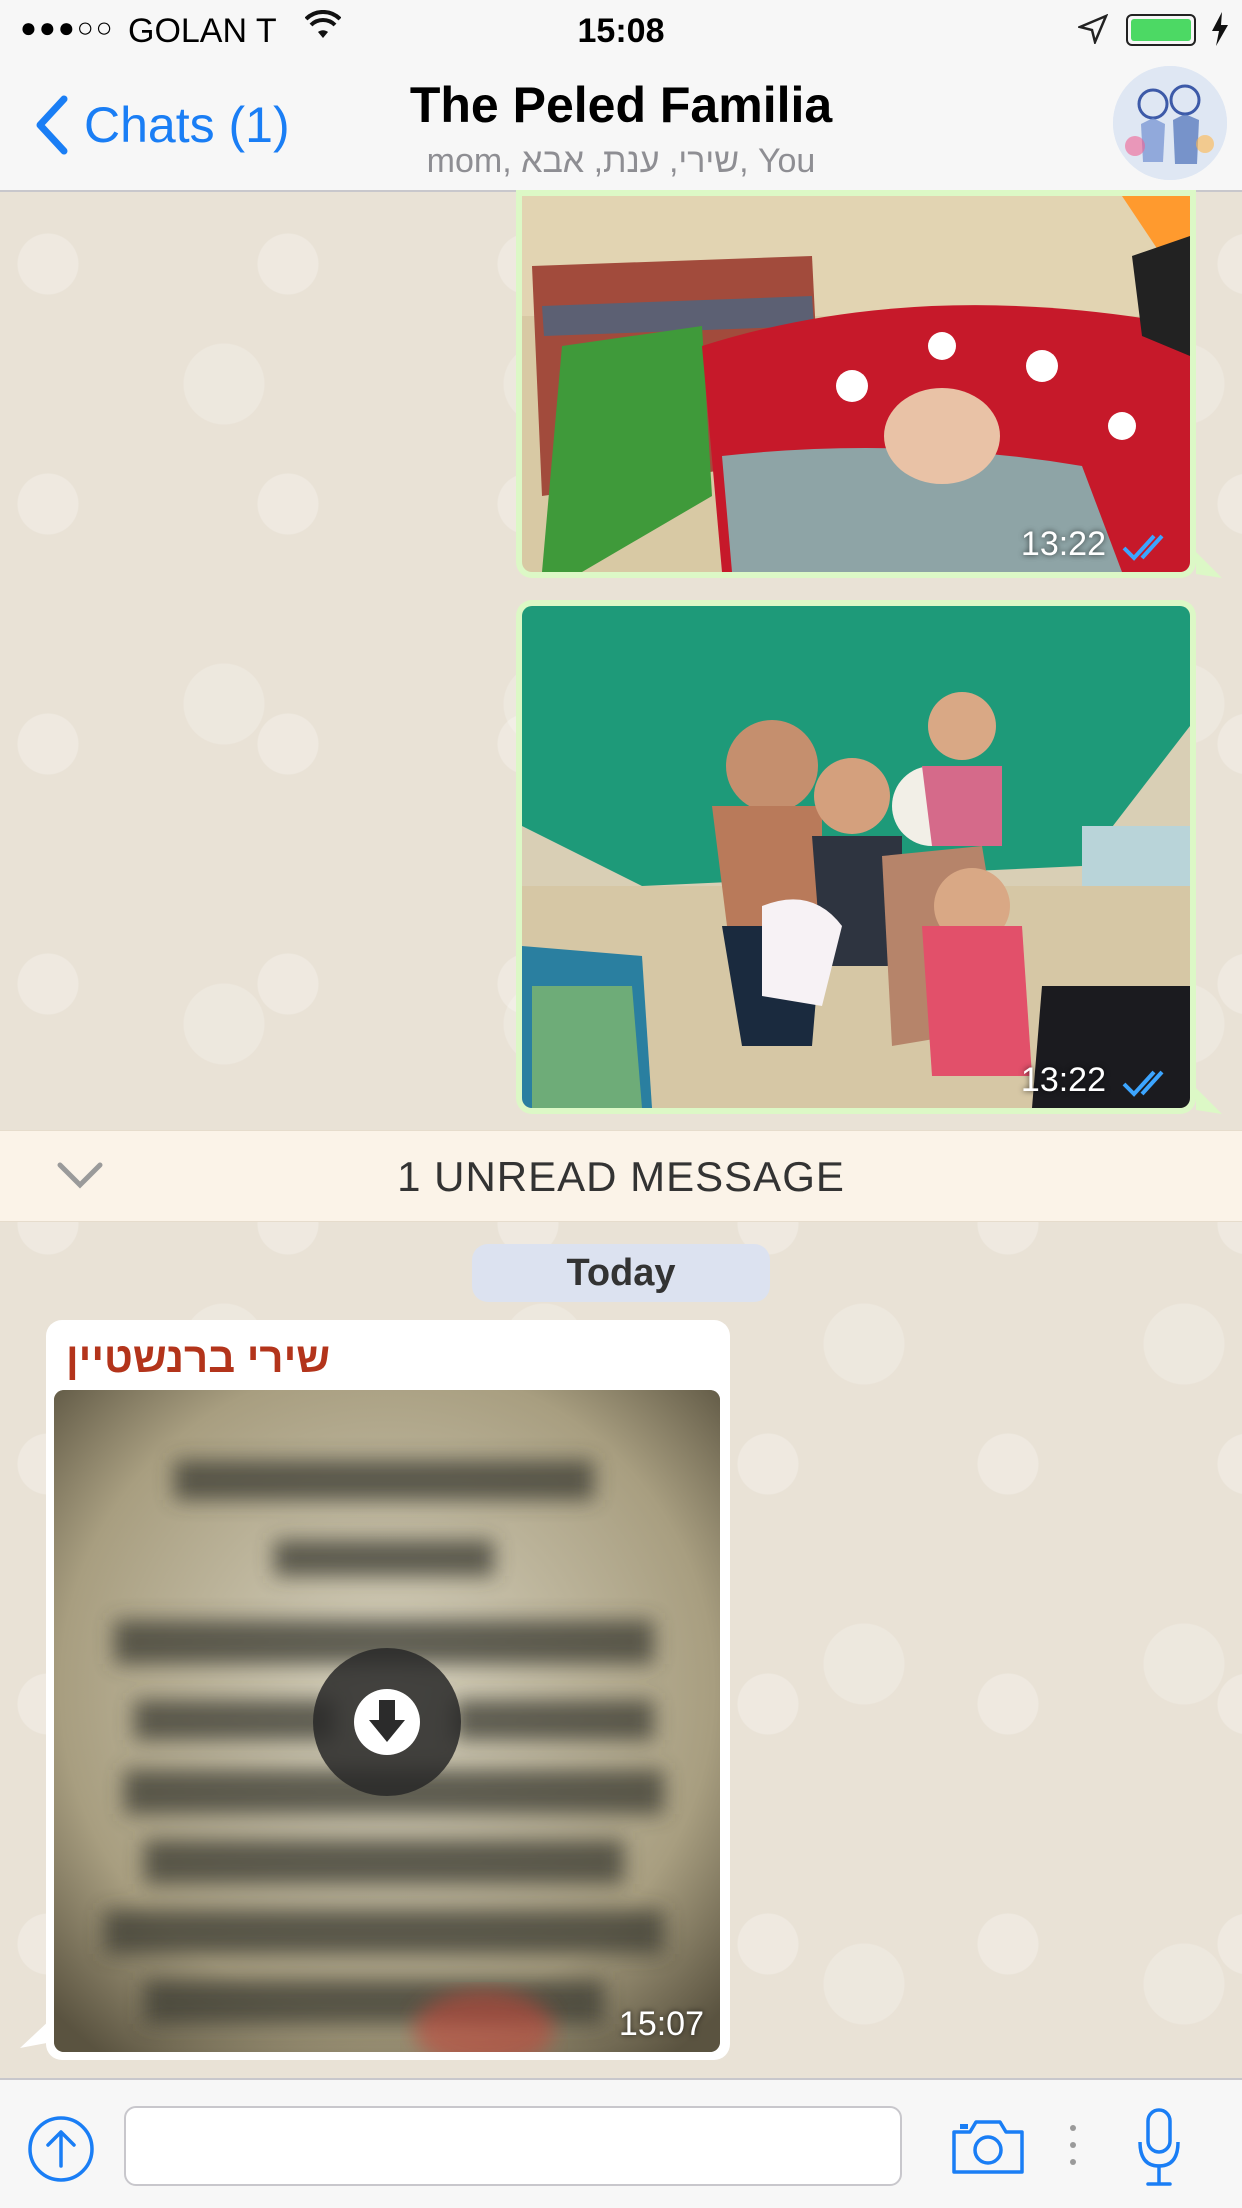  What do you see at coordinates (621, 161) in the screenshot?
I see `chat-participants: mom, שירי, ענת, אבא, You` at bounding box center [621, 161].